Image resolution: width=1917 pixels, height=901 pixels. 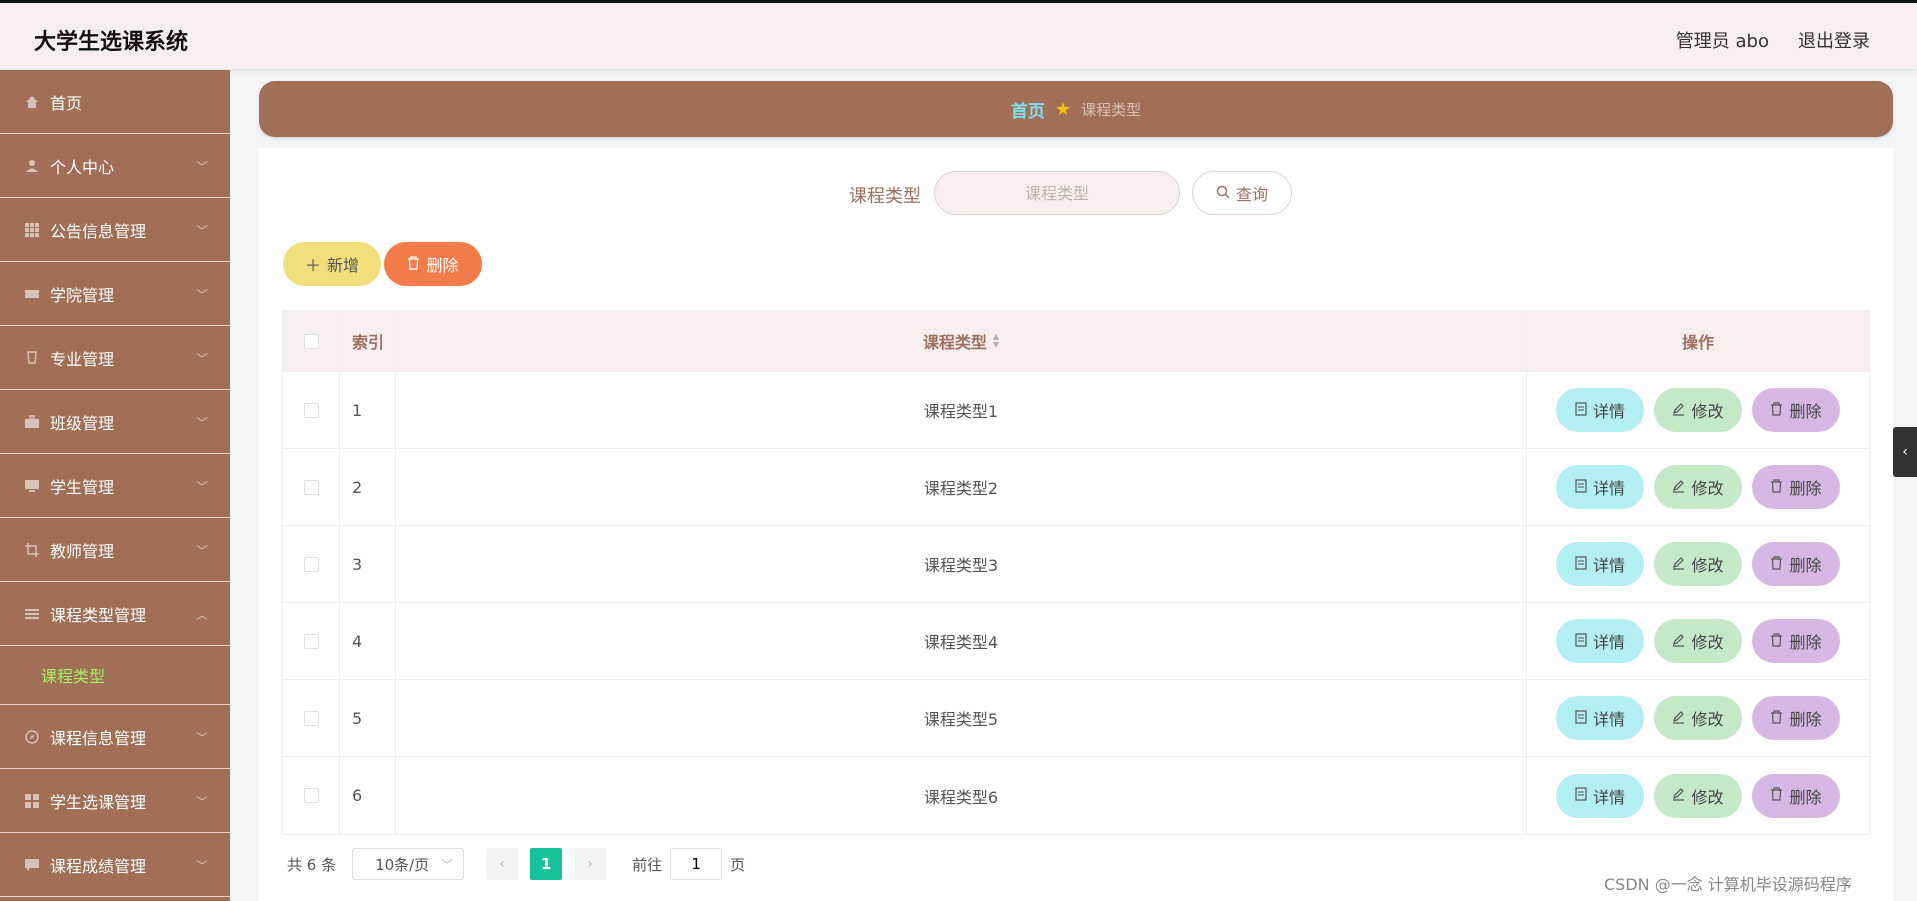 What do you see at coordinates (115, 550) in the screenshot?
I see `sidebar-item-teacher: 教师管理 ﹀` at bounding box center [115, 550].